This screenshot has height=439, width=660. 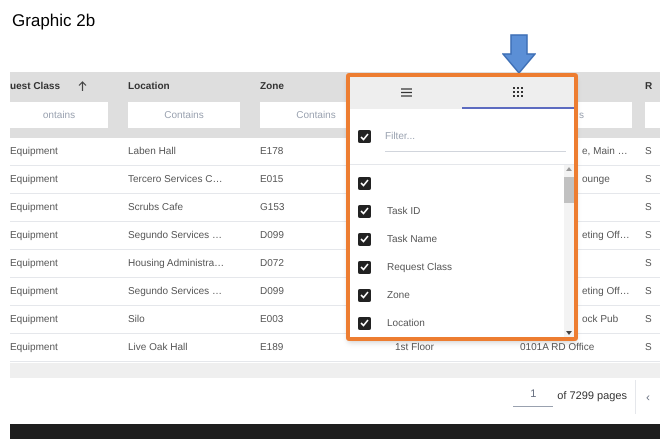 What do you see at coordinates (569, 251) in the screenshot?
I see `vertical-scrollbar` at bounding box center [569, 251].